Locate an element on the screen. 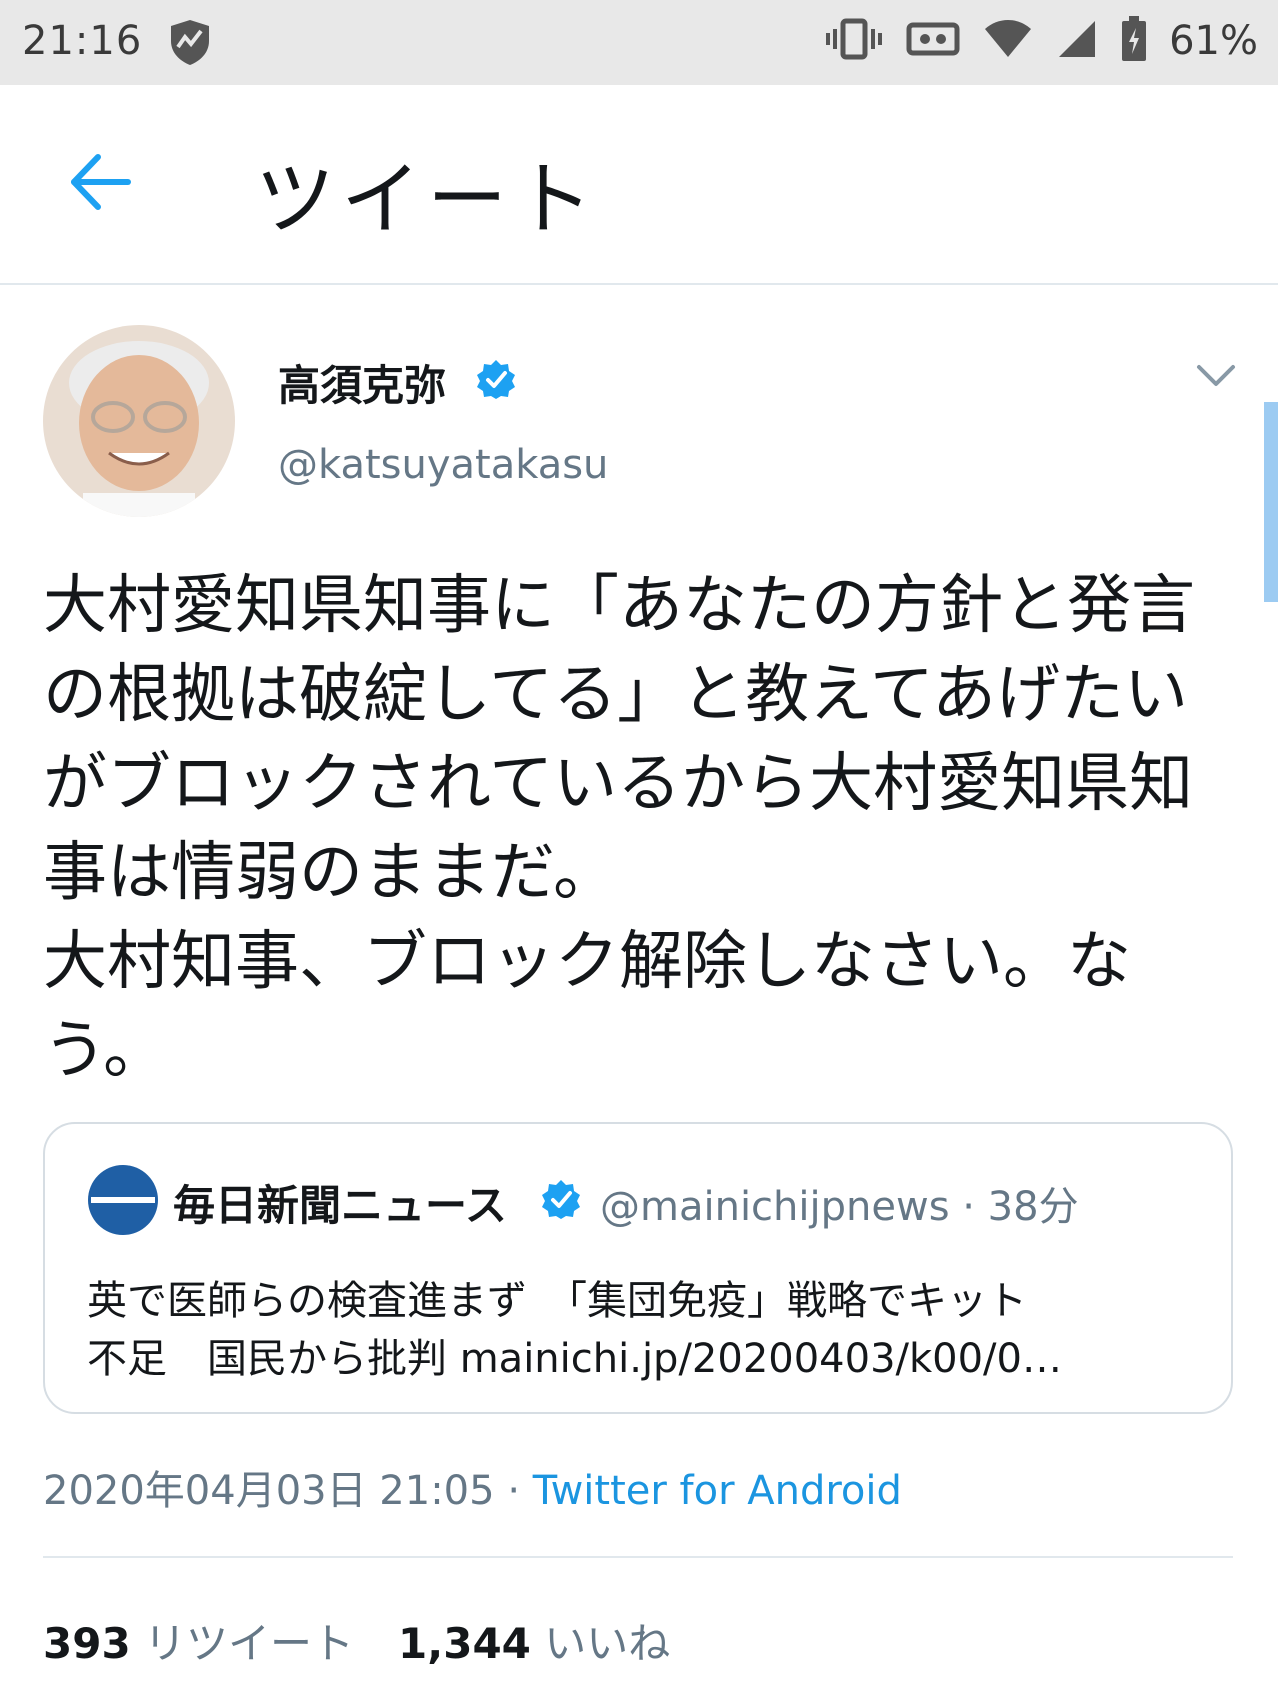  status-time: 21:16 is located at coordinates (82, 41).